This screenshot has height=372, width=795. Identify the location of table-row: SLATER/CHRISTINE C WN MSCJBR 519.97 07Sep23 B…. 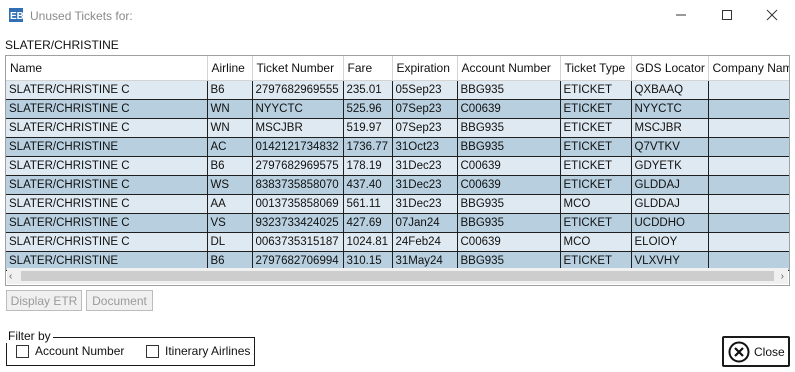
(397, 128).